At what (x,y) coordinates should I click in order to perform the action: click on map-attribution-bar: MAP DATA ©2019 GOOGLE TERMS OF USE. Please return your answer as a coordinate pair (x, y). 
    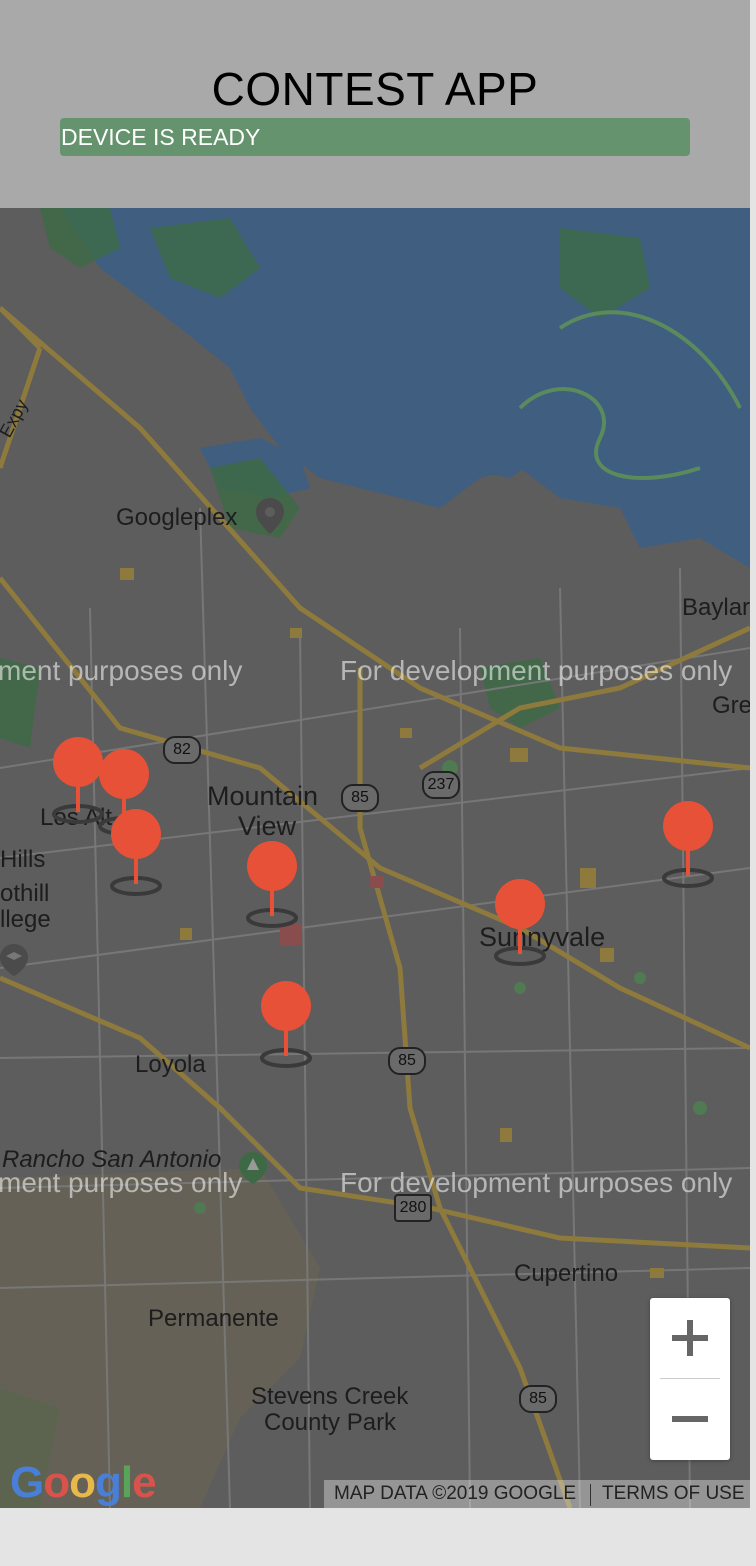
    Looking at the image, I should click on (537, 1494).